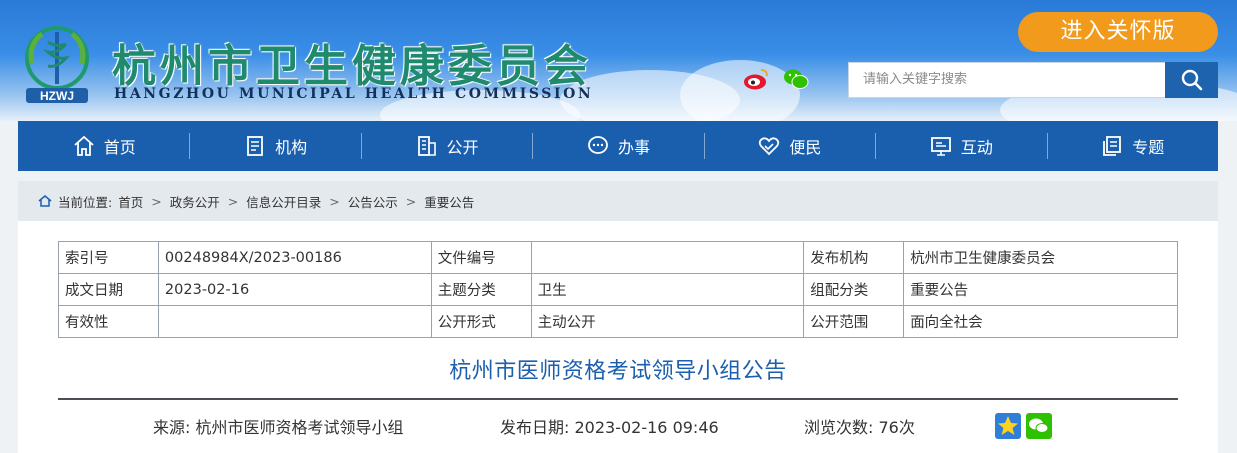 The image size is (1237, 453). What do you see at coordinates (618, 371) in the screenshot?
I see `article-title: 杭州市医师资格考试领导小组公告` at bounding box center [618, 371].